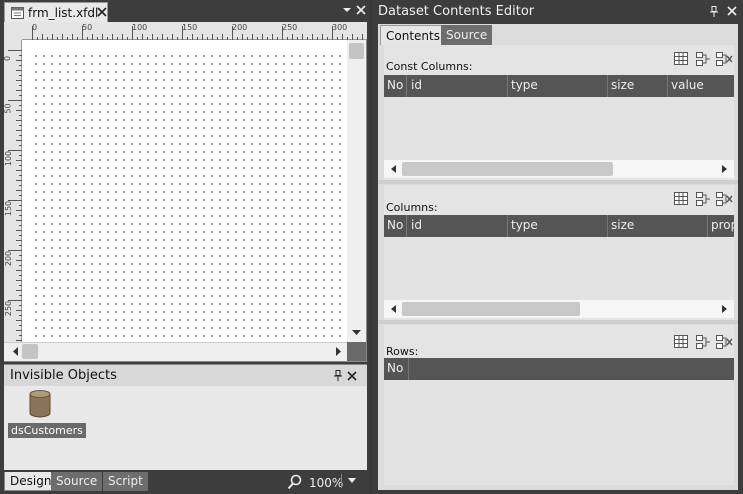 The height and width of the screenshot is (494, 743). Describe the element at coordinates (340, 27) in the screenshot. I see `ruler-label: 300` at that location.